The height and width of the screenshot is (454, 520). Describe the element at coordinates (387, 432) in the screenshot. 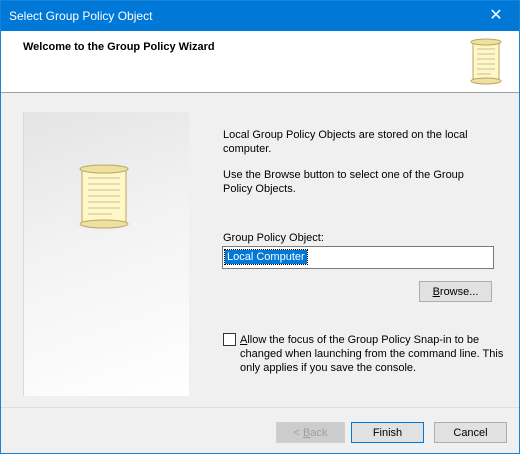

I see `finish-button: Finish` at that location.